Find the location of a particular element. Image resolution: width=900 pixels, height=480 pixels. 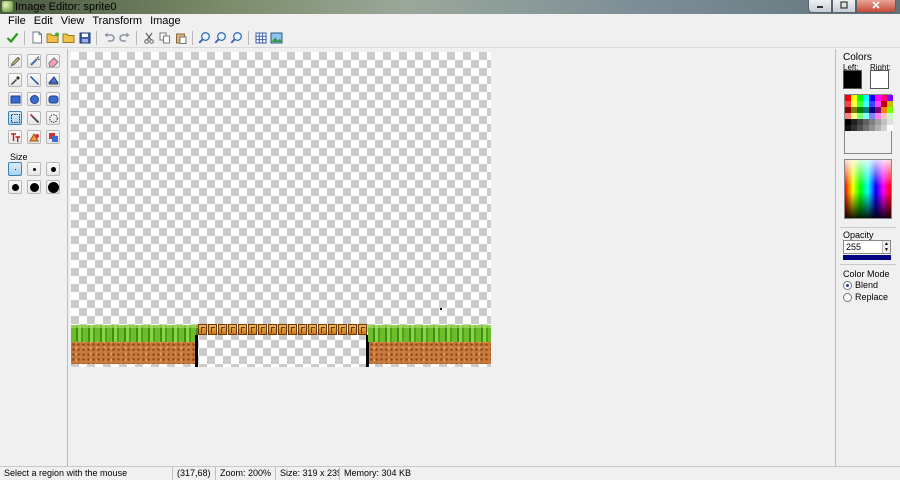

open-alt-button is located at coordinates (68, 37).